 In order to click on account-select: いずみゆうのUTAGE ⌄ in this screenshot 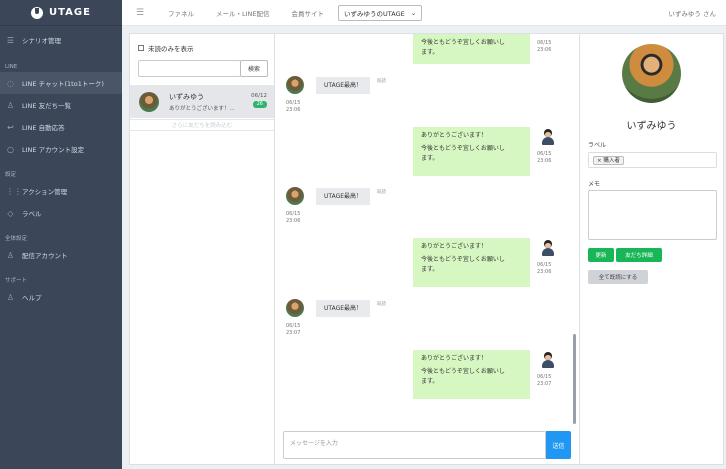, I will do `click(380, 12)`.